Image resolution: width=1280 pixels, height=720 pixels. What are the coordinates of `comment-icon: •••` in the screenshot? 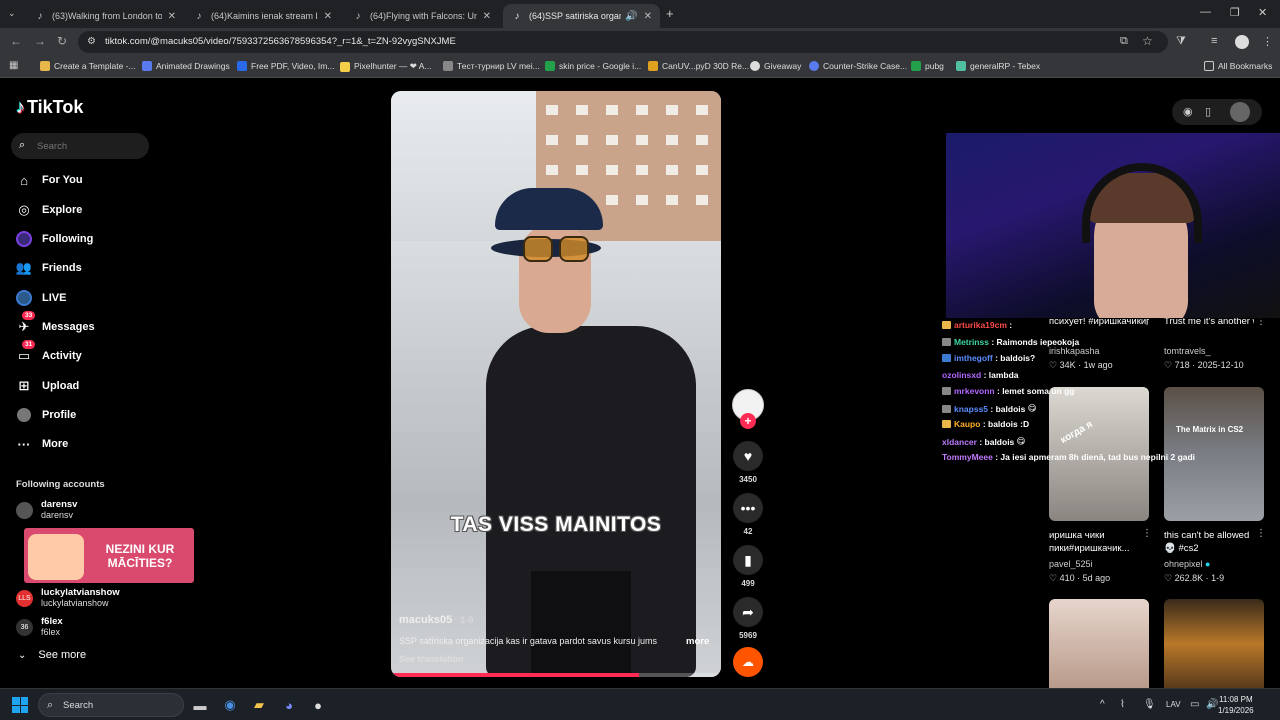 It's located at (748, 508).